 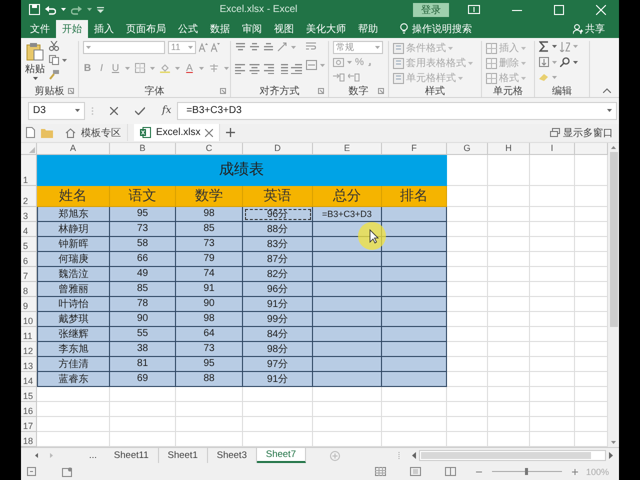 I want to click on scroll-right-icon, so click(x=610, y=455).